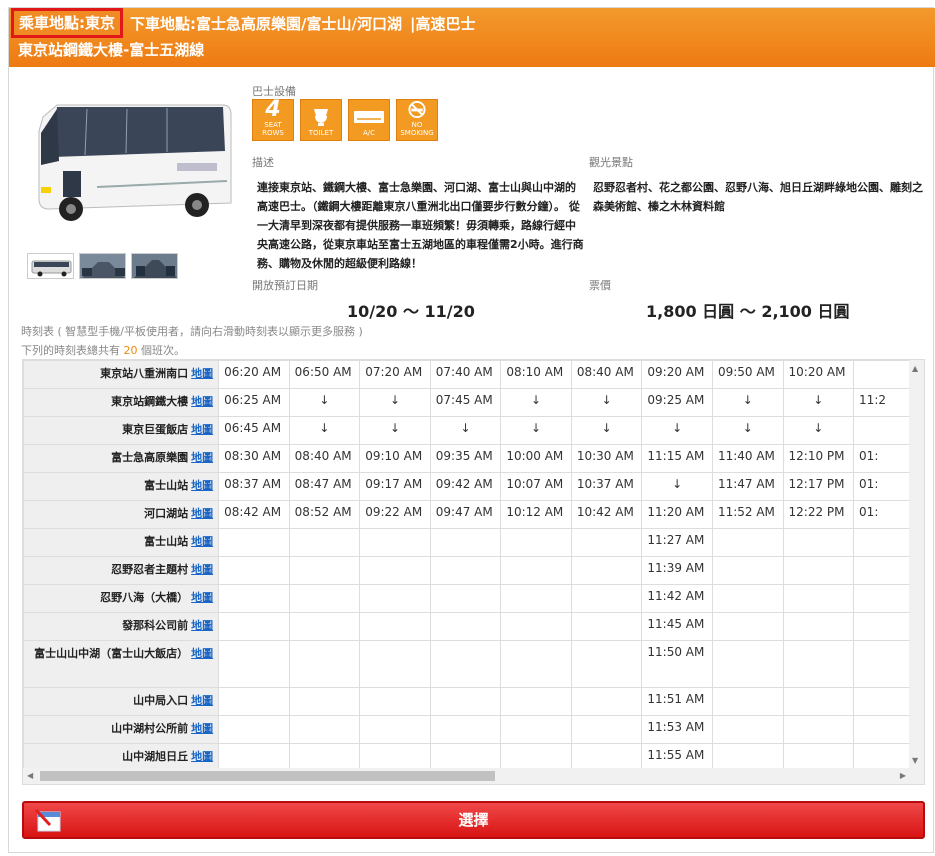 The image size is (935, 856). Describe the element at coordinates (345, 120) in the screenshot. I see `facility-icons: 4 SEAT ROWS TOILET A/C NO SMOKING` at that location.